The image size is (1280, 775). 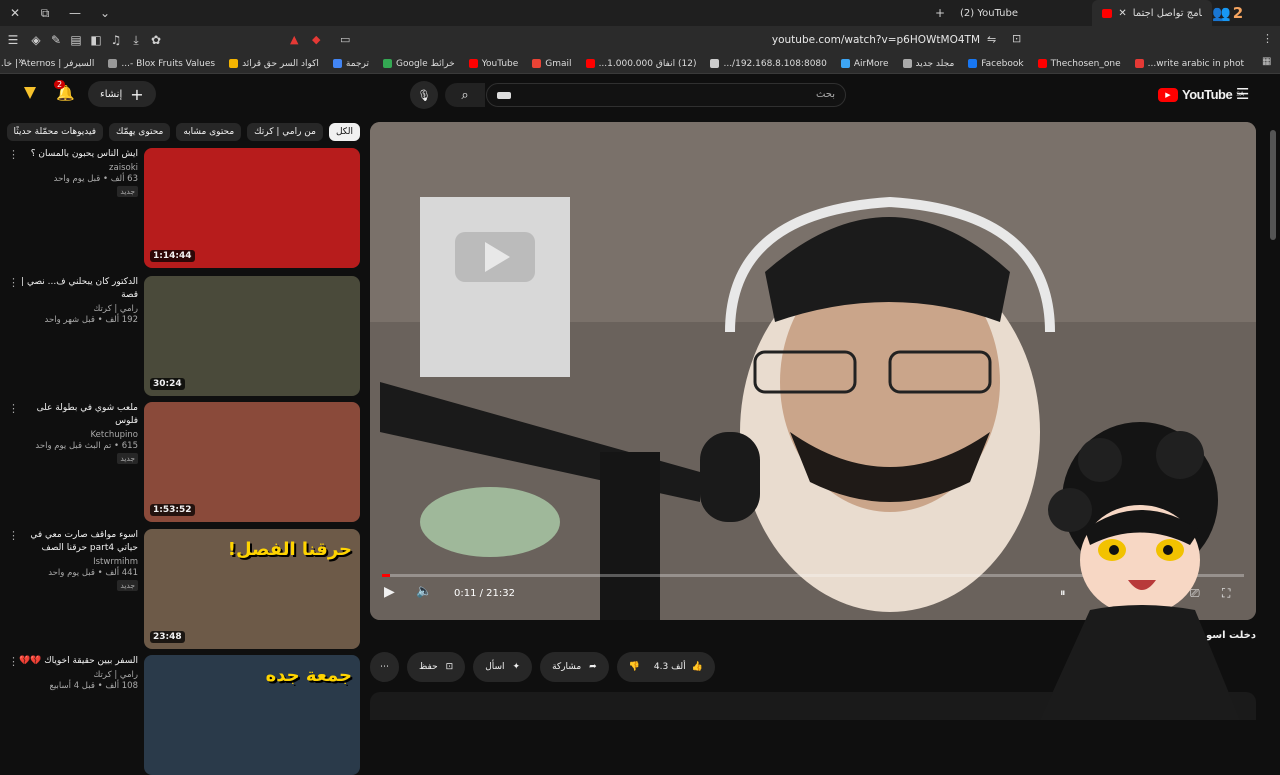 I want to click on screen-icon: ▭, so click(x=345, y=39).